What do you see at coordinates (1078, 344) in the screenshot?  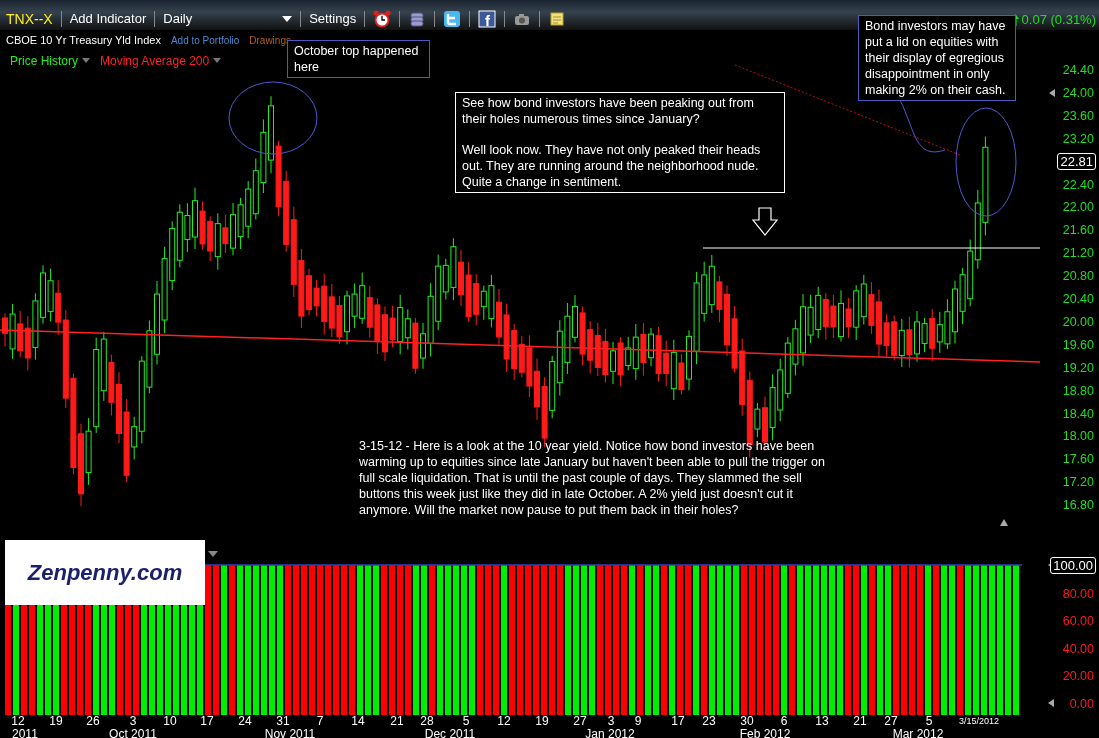 I see `axis-label: 19.60` at bounding box center [1078, 344].